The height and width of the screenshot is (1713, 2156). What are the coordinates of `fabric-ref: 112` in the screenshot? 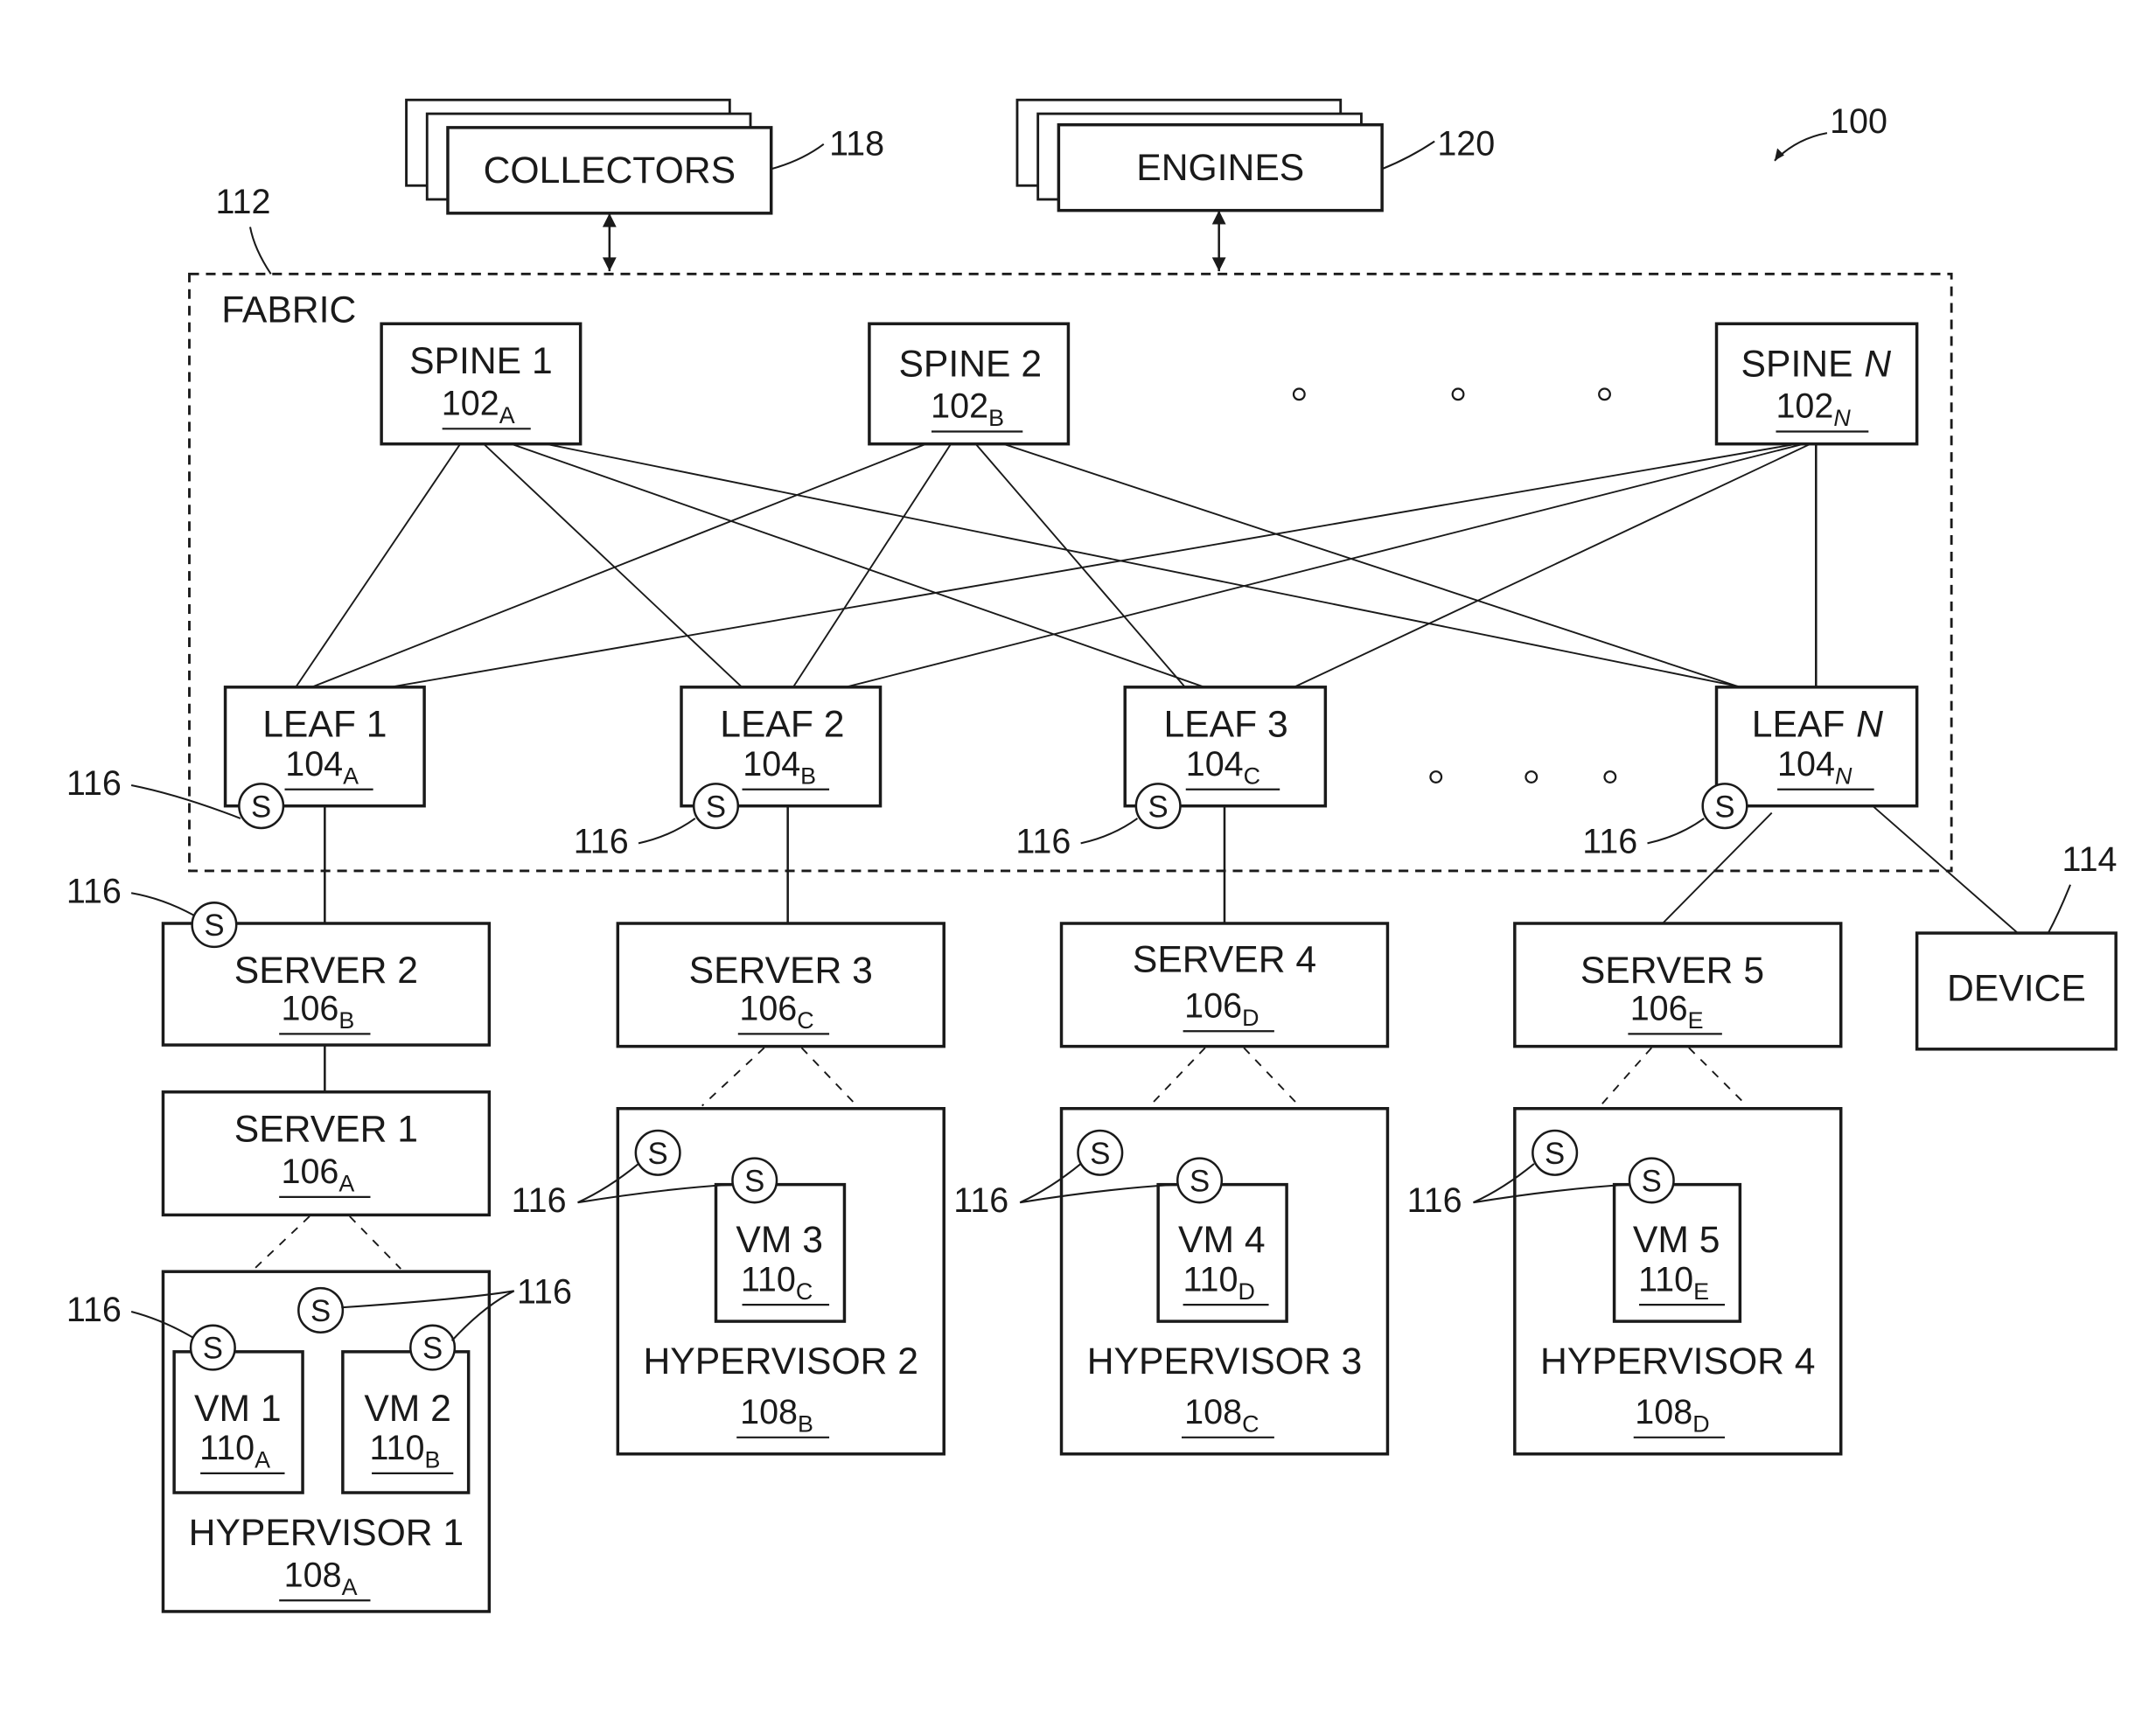 It's located at (243, 202).